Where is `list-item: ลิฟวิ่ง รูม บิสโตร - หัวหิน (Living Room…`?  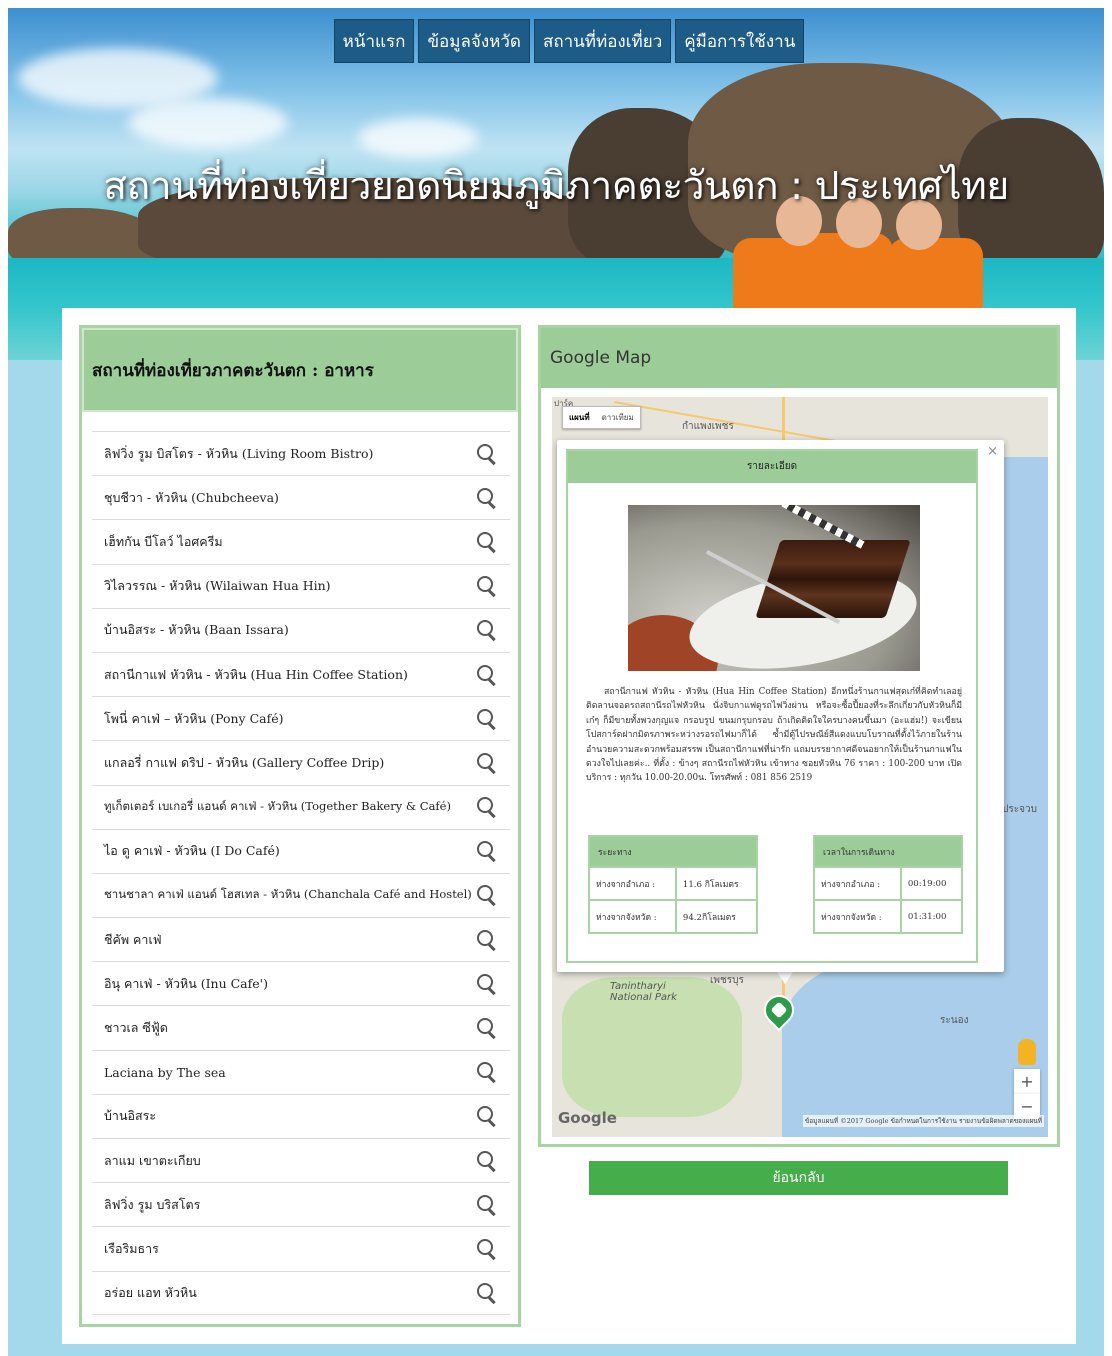
list-item: ลิฟวิ่ง รูม บิสโตร - หัวหิน (Living Room… is located at coordinates (301, 453).